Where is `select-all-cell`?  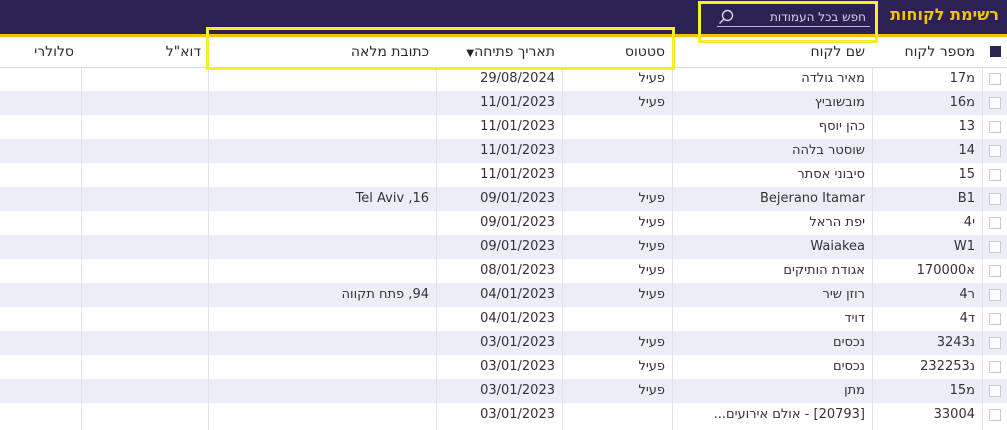
select-all-cell is located at coordinates (995, 52).